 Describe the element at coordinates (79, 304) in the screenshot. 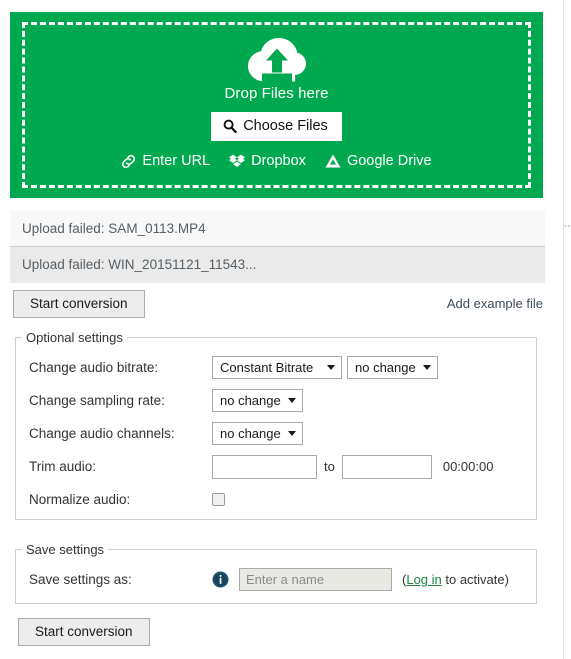

I see `start-conversion-button-top: Start conversion` at that location.